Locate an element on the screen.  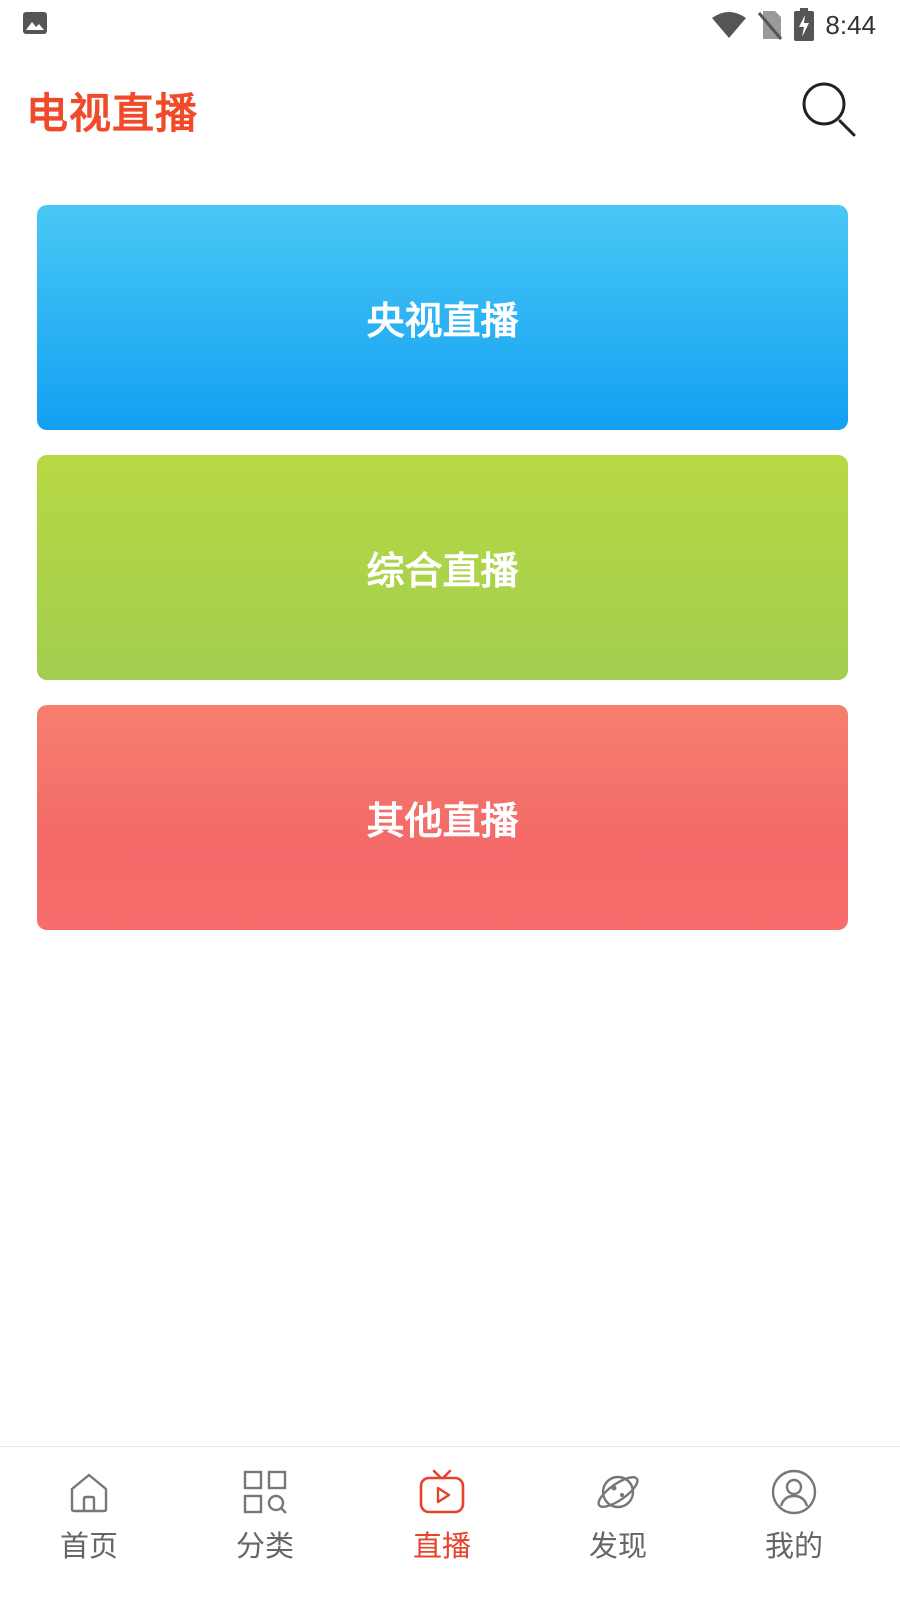
battery-charging-icon is located at coordinates (804, 24).